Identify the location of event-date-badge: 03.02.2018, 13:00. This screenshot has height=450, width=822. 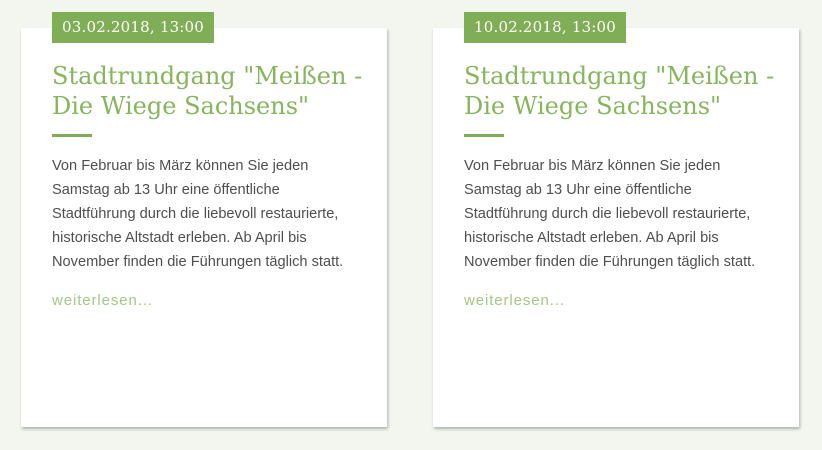
(133, 27).